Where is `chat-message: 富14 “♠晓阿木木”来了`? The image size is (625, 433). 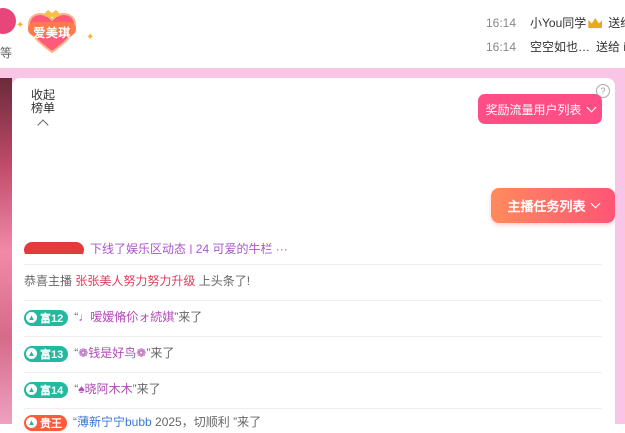
chat-message: 富14 “♠晓阿木木”来了 is located at coordinates (92, 390).